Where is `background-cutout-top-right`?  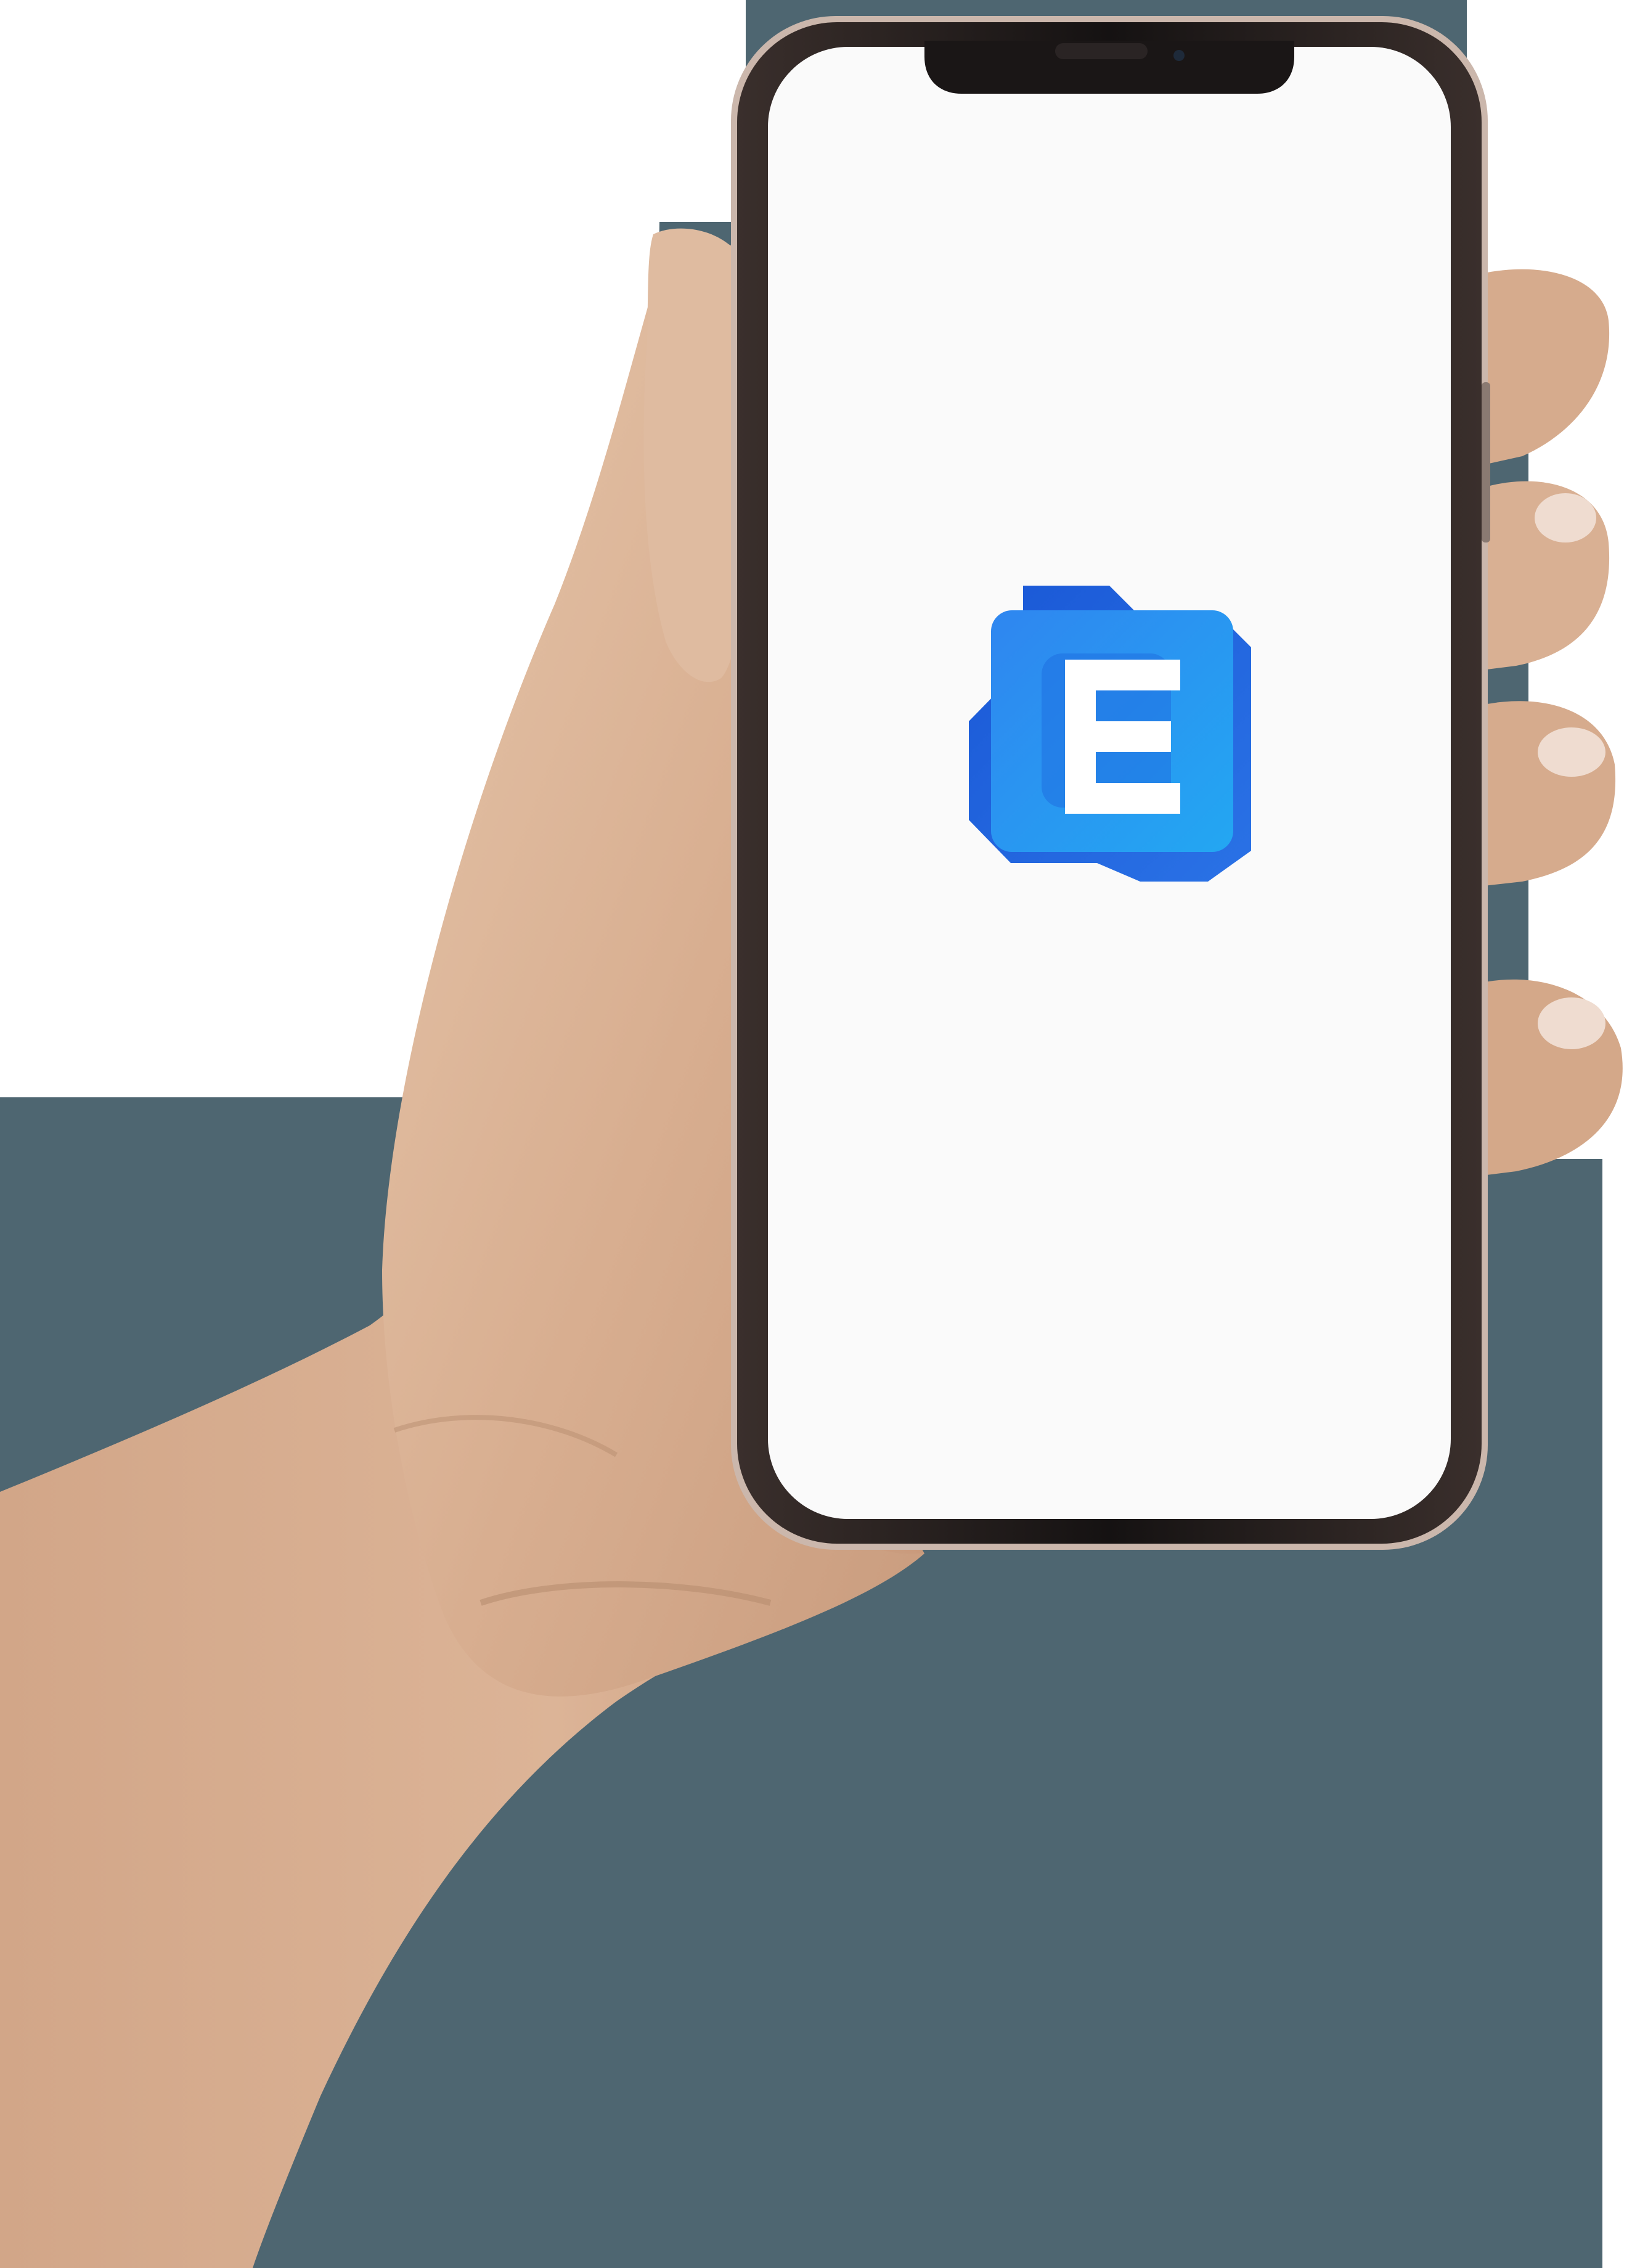
background-cutout-top-right is located at coordinates (1553, 142).